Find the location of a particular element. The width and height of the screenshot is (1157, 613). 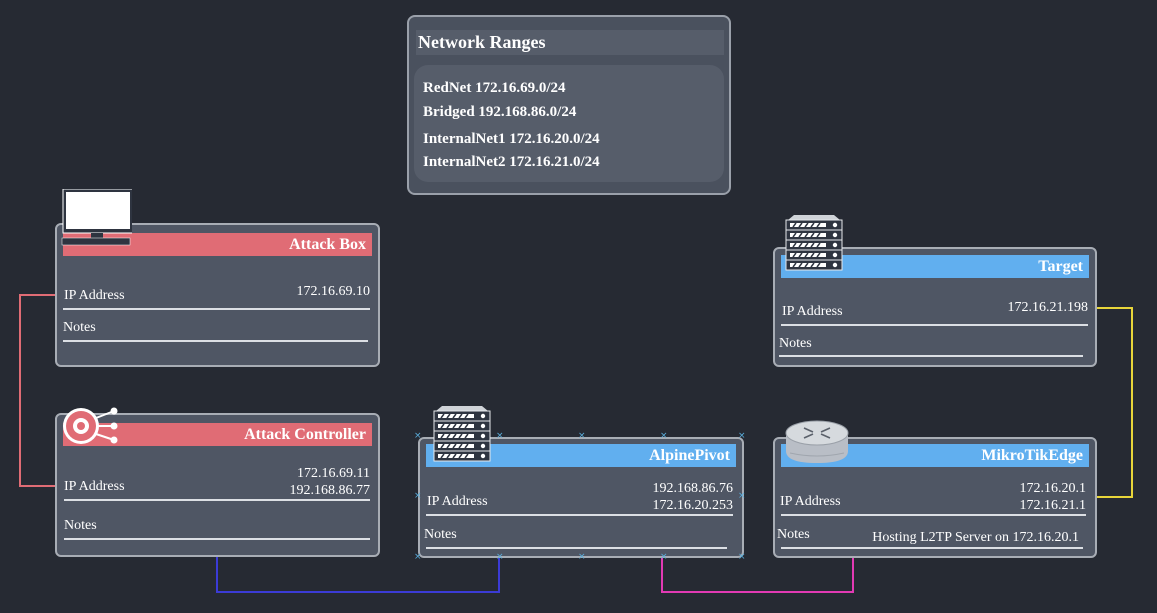

network-ranges-title: Network Ranges is located at coordinates (570, 42).